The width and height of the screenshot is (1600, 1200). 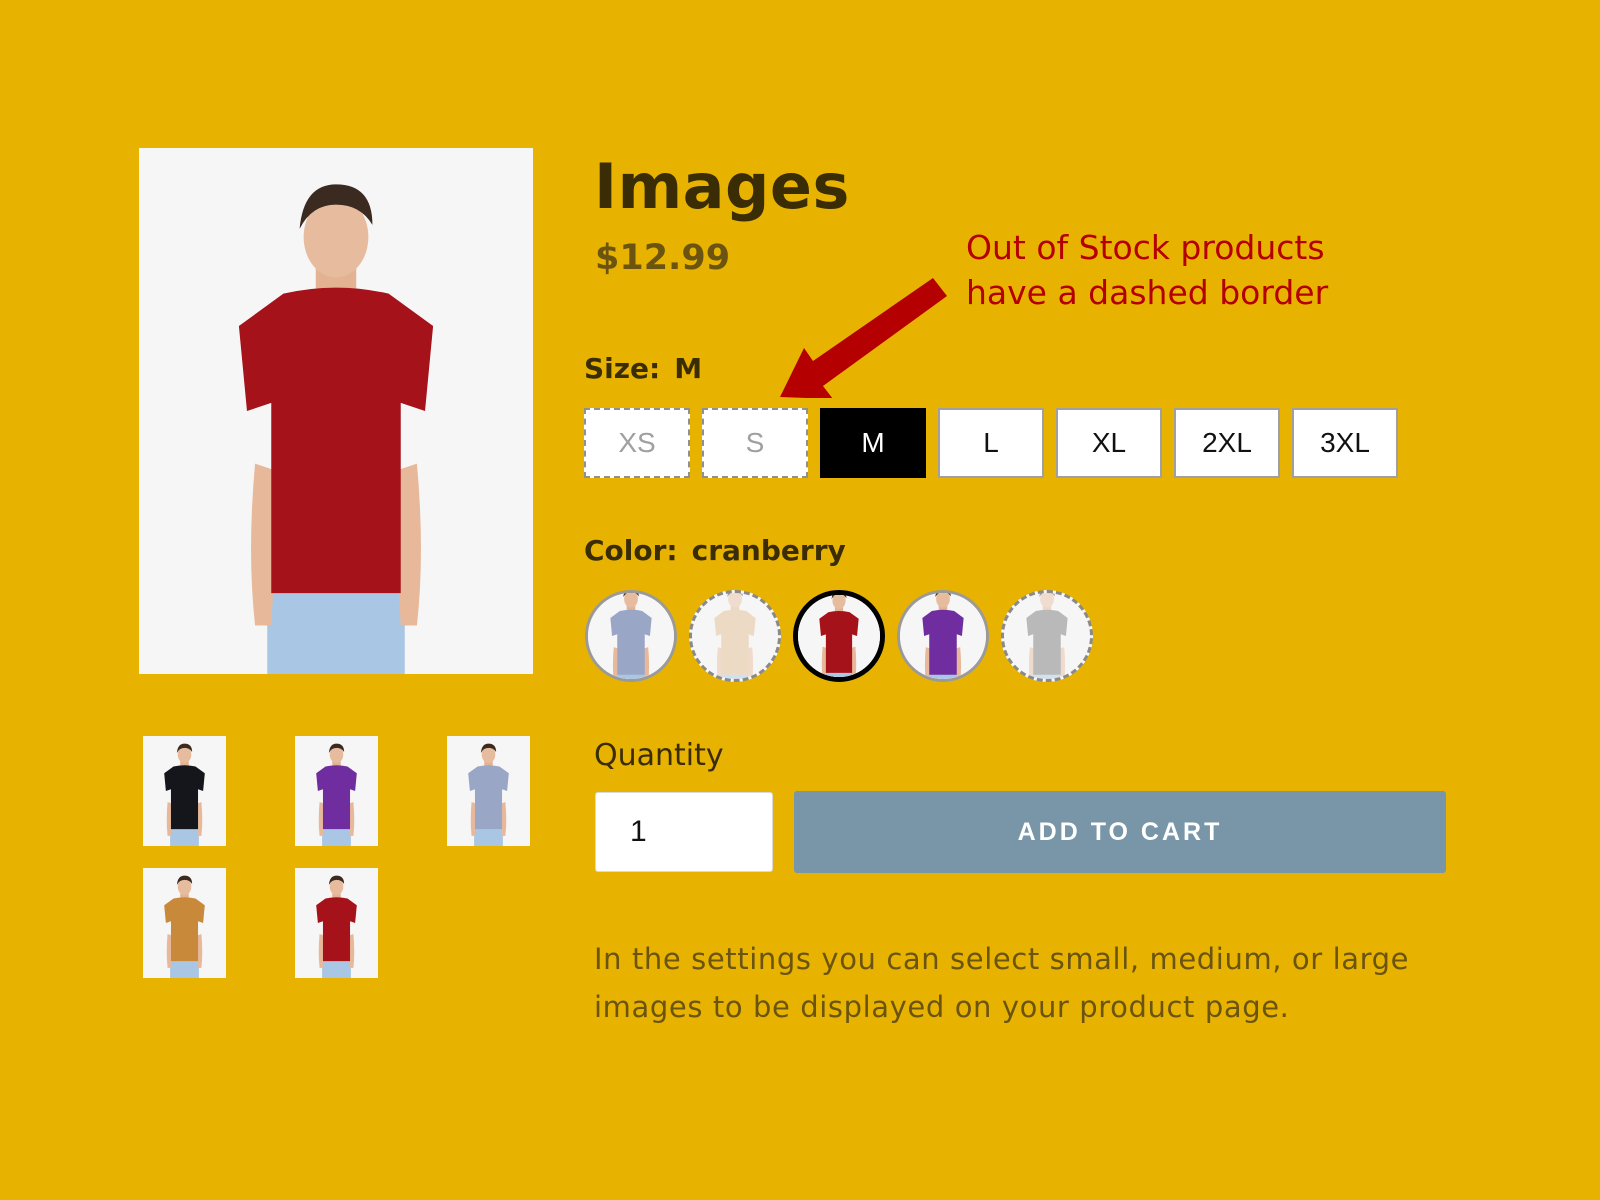 What do you see at coordinates (1345, 443) in the screenshot?
I see `size-option-3xl: 3XL` at bounding box center [1345, 443].